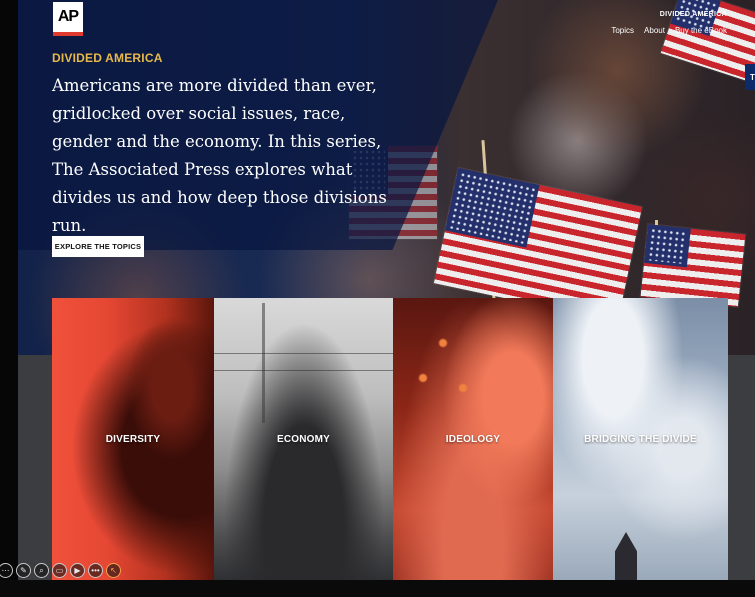 Image resolution: width=755 pixels, height=597 pixels. Describe the element at coordinates (377, 588) in the screenshot. I see `bottom-edge` at that location.